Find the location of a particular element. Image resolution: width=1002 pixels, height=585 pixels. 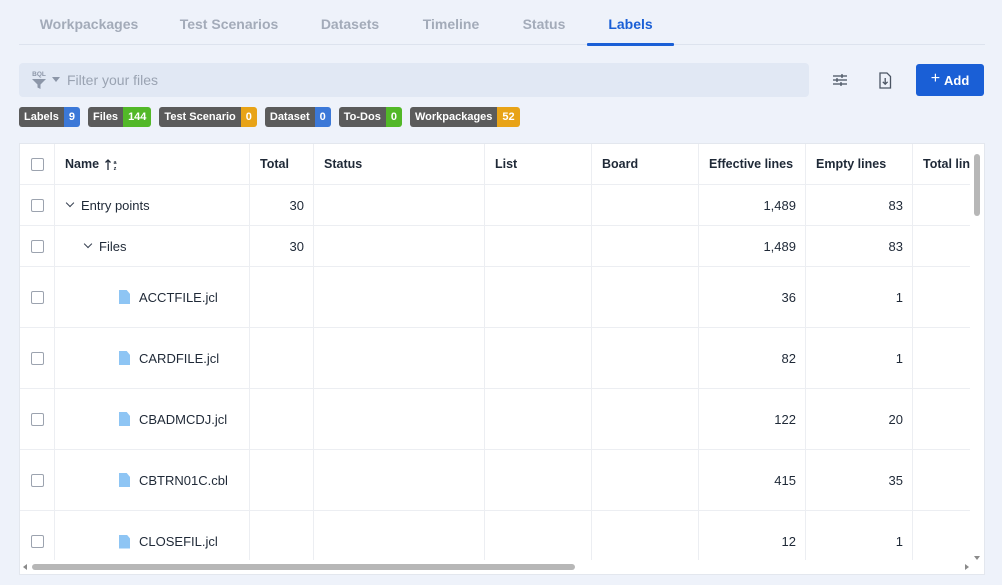

header-name-label: Name is located at coordinates (82, 164).